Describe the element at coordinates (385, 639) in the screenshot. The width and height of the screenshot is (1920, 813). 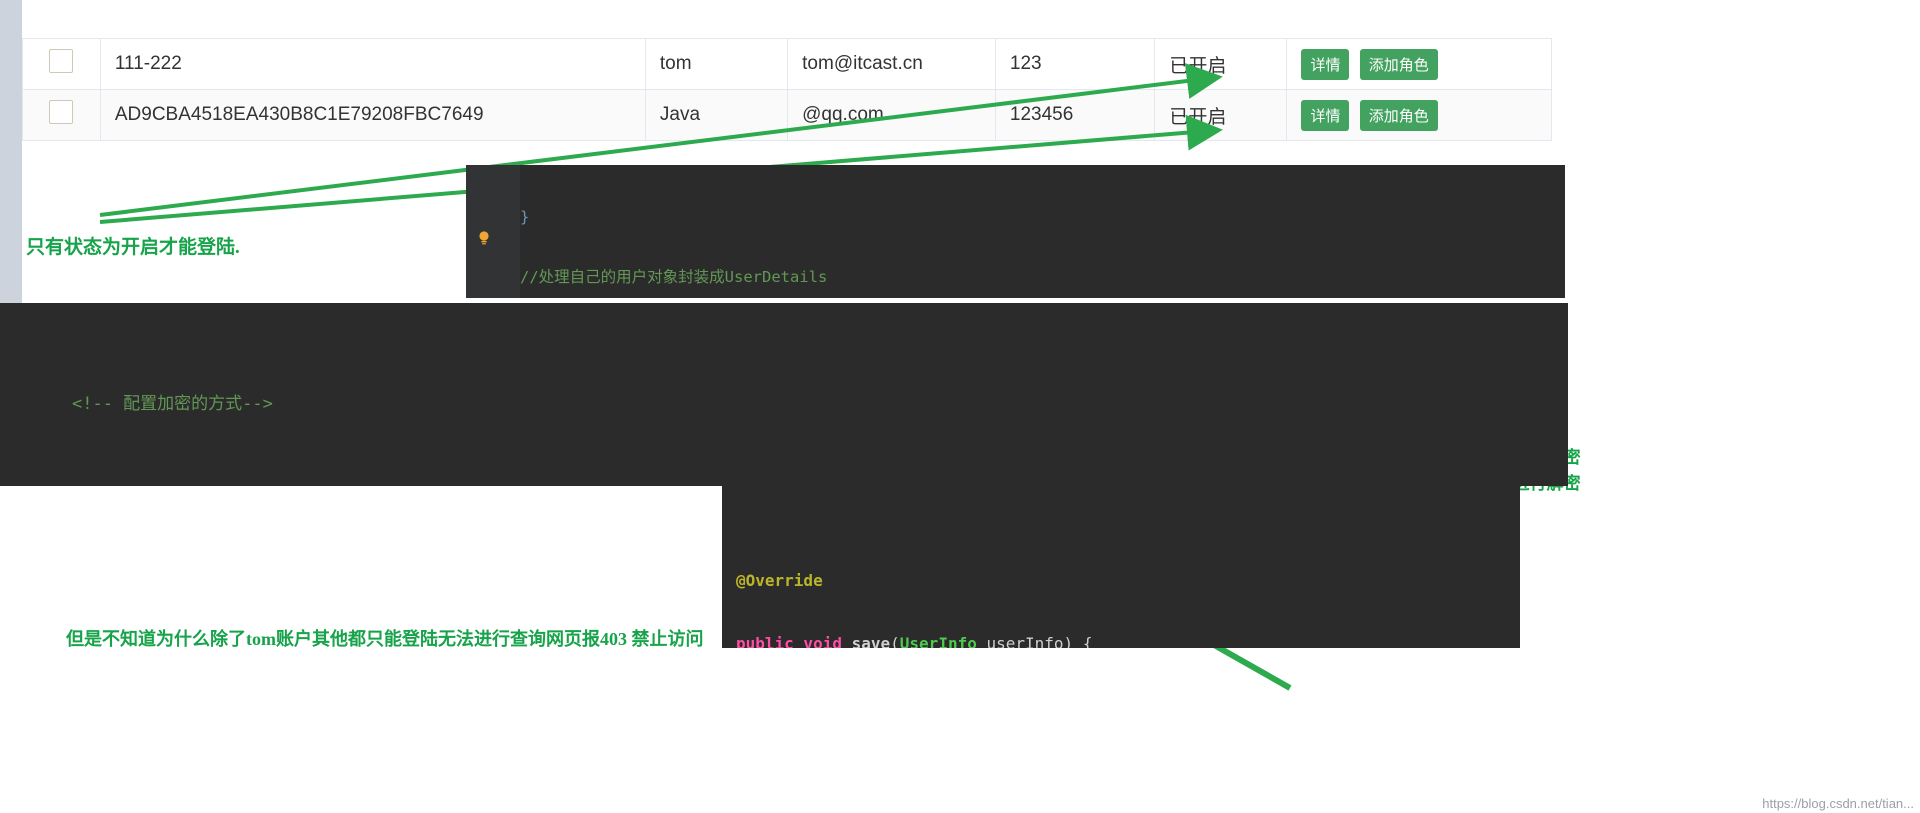
I see `annotation-403-note: 但是不知道为什么除了tom账户其他都只能登陆无法进行查询网页报403 禁止访问` at that location.